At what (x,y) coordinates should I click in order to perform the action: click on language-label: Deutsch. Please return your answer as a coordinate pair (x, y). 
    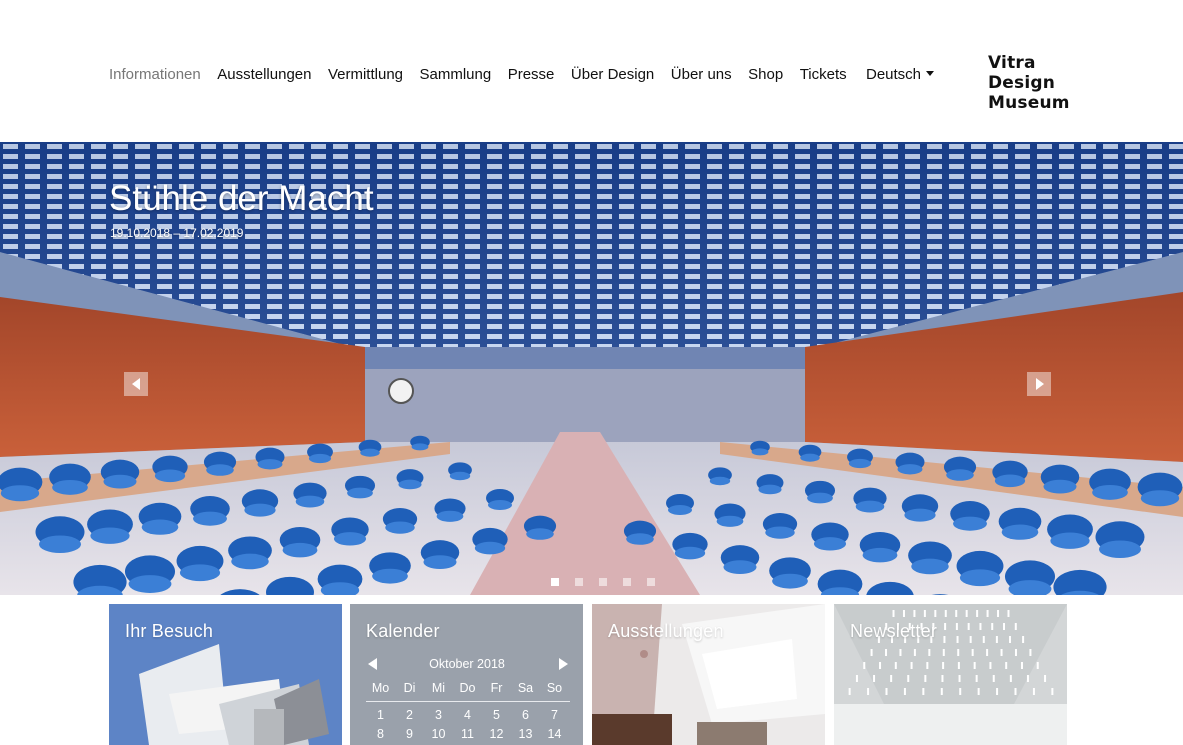
    Looking at the image, I should click on (894, 74).